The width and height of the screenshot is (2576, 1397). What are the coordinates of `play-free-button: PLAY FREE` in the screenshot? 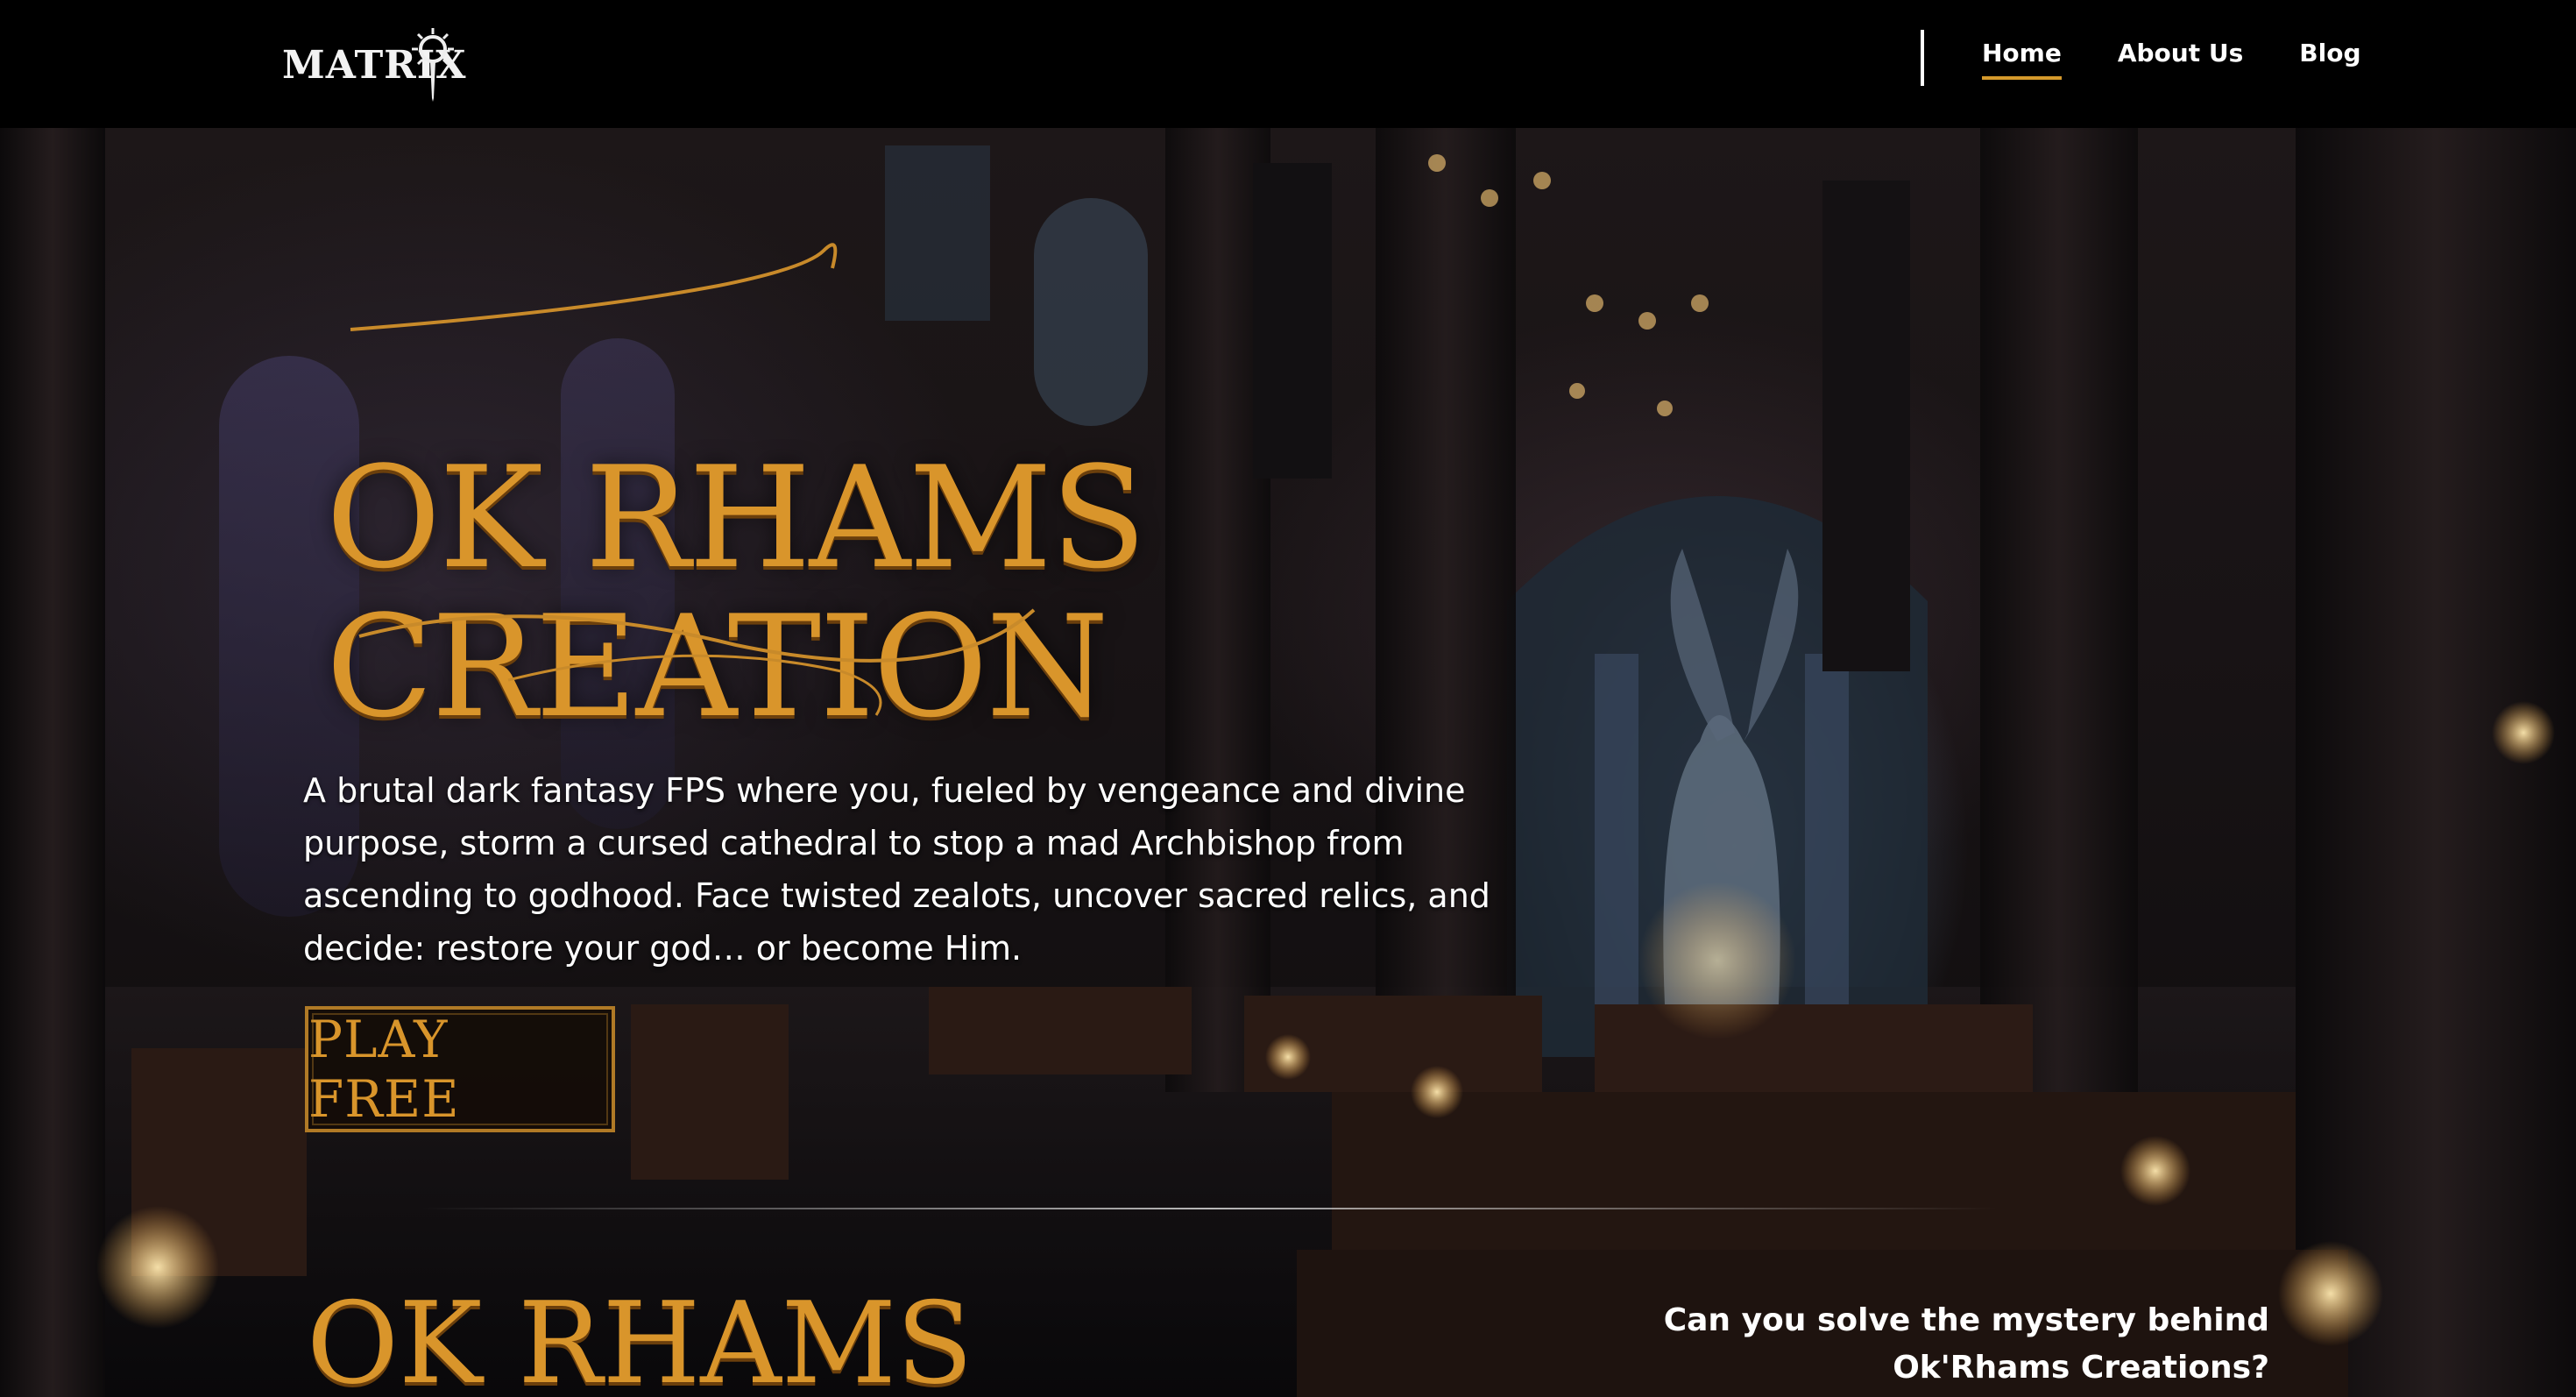 It's located at (460, 1069).